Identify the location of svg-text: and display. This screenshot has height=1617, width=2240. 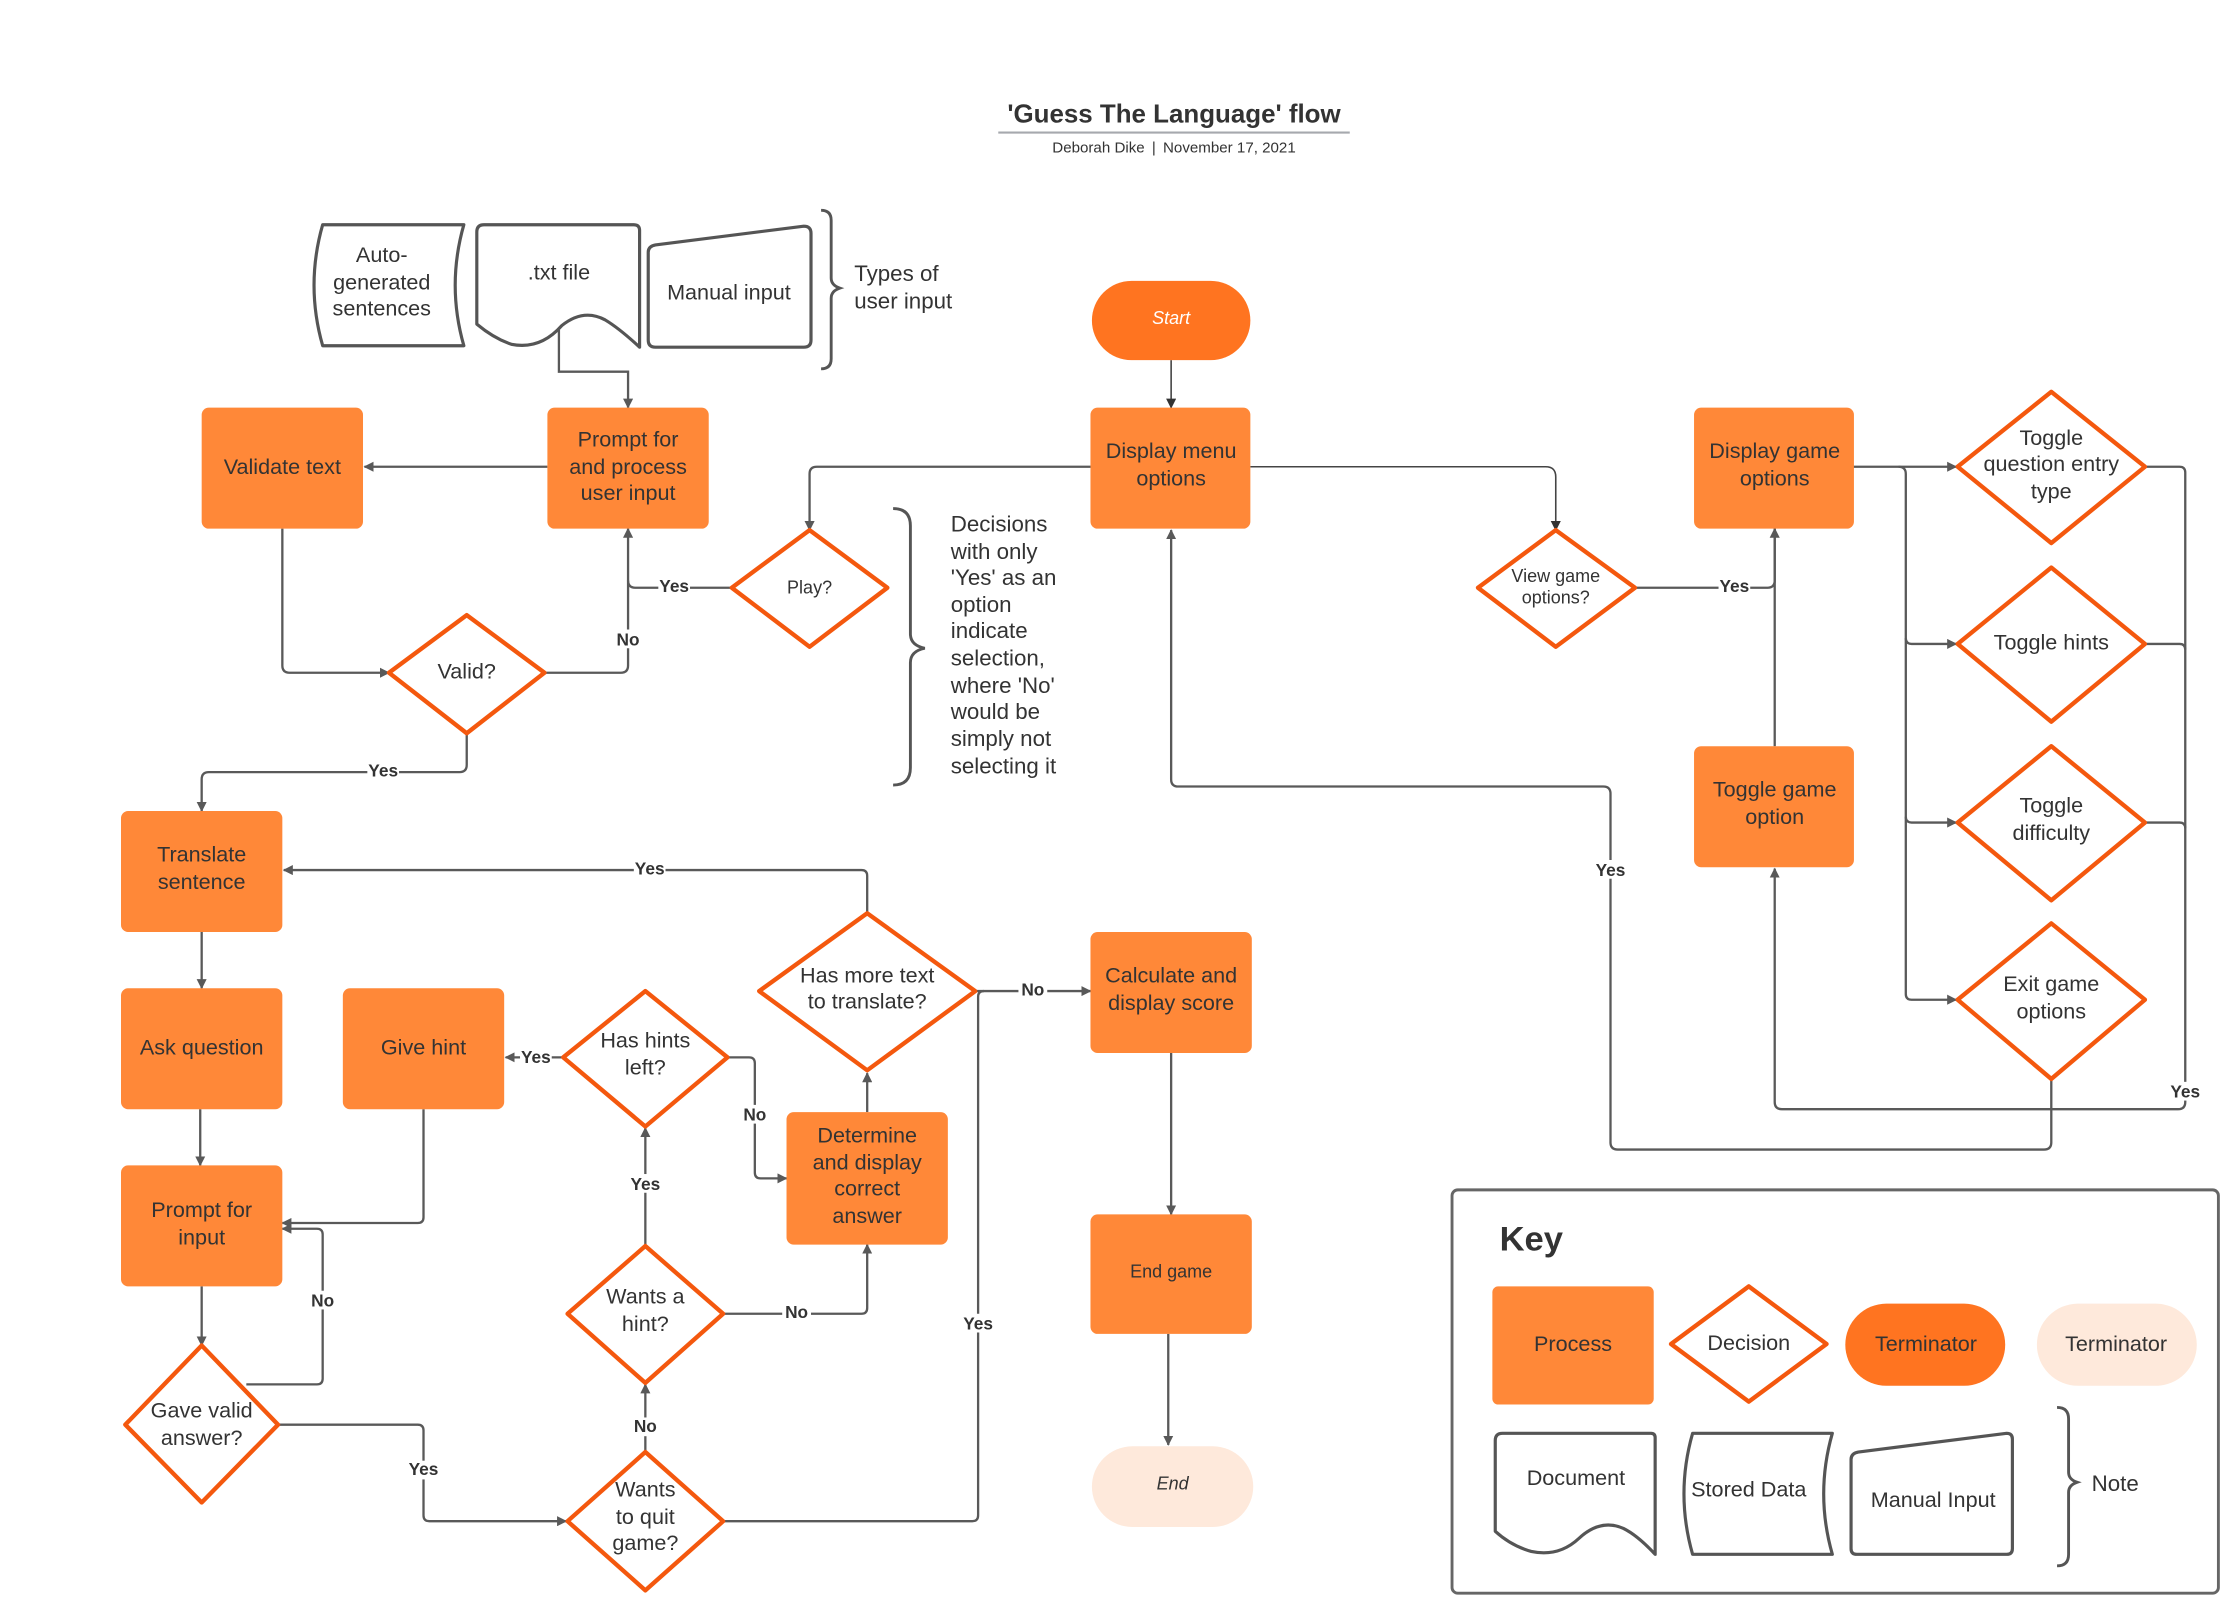
(867, 1162).